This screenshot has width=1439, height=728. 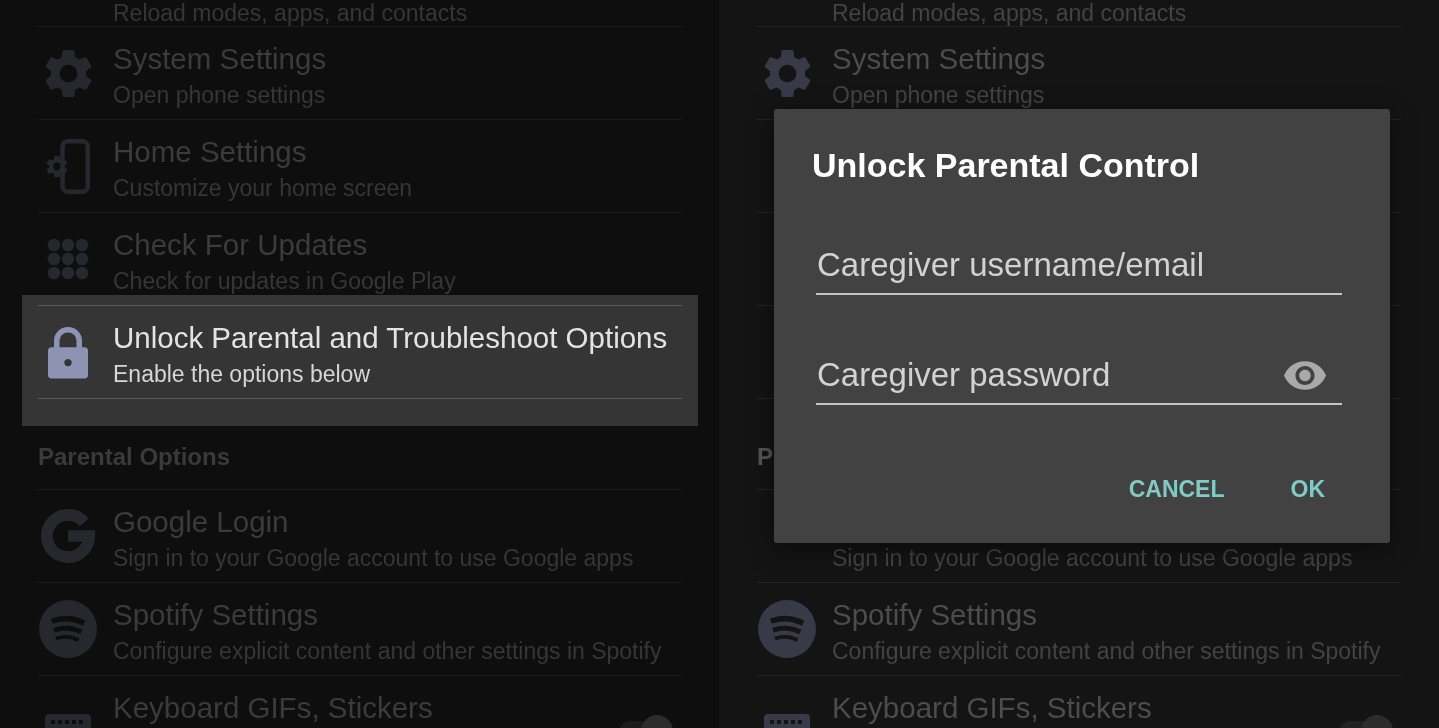 I want to click on input-field: Caregiver username/email, so click(x=1079, y=270).